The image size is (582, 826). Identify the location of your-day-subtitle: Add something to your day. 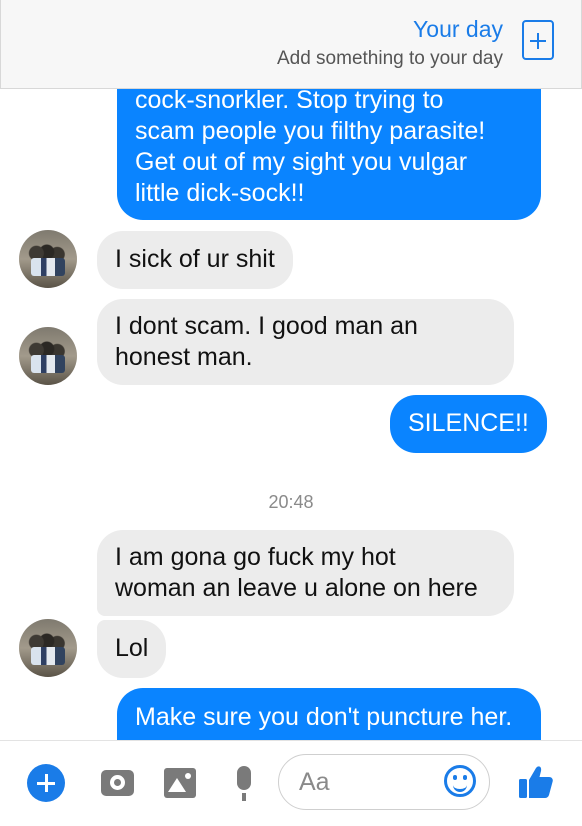
(389, 58).